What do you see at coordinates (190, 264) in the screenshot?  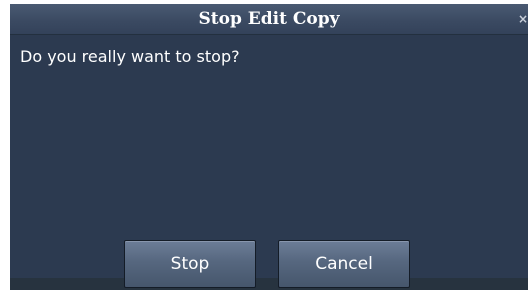 I see `stop-button: Stop` at bounding box center [190, 264].